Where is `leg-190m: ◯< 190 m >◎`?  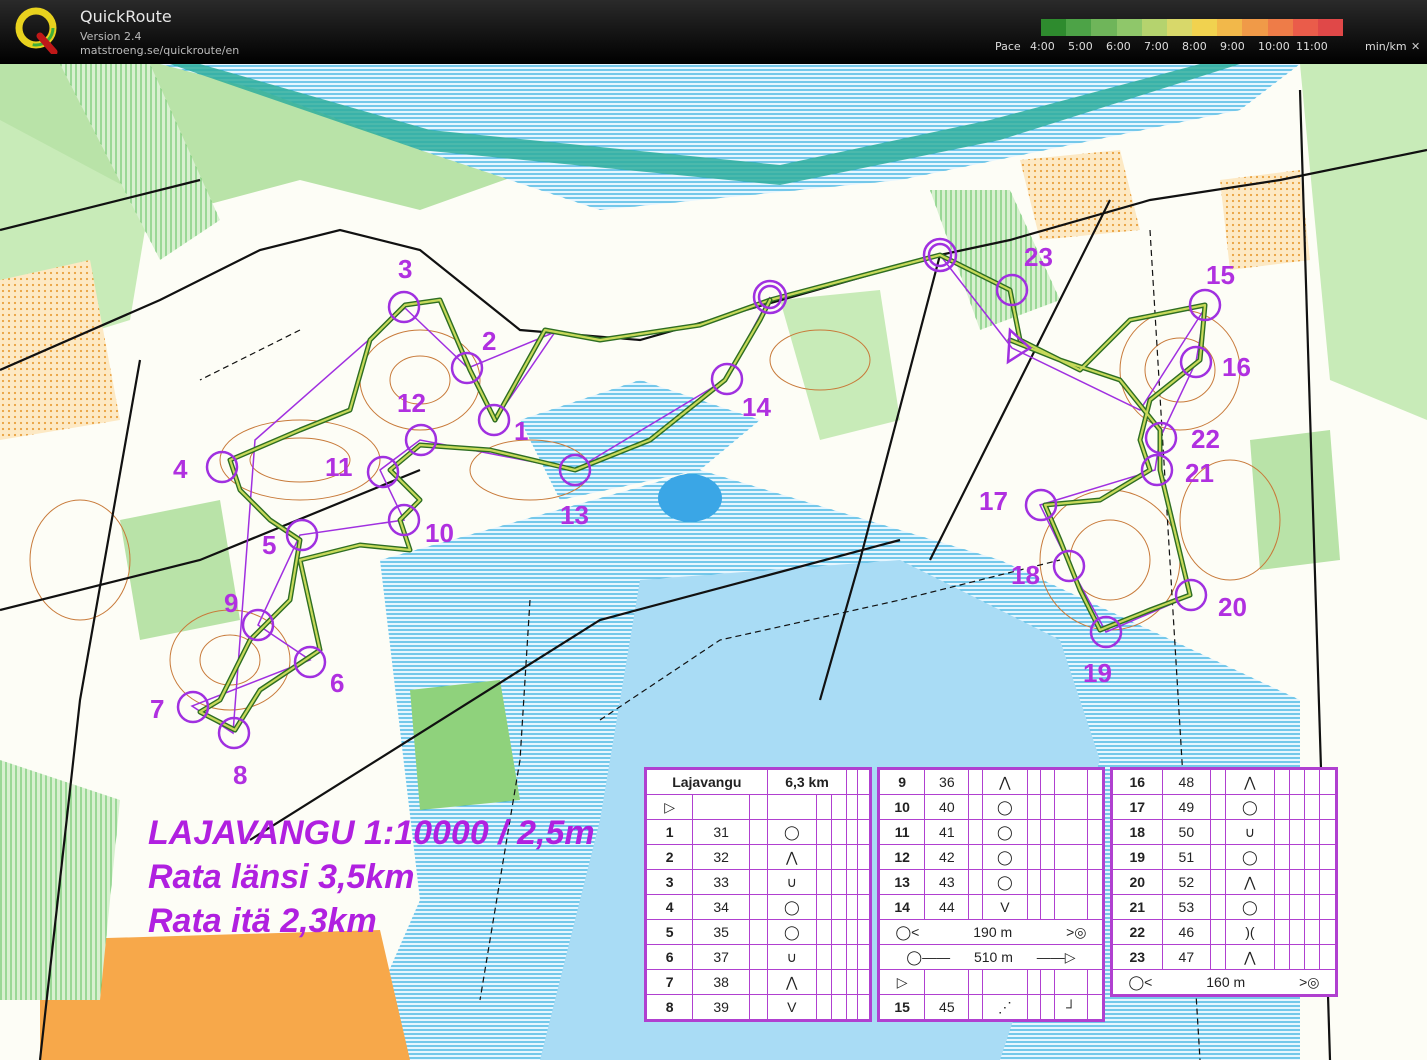
leg-190m: ◯< 190 m >◎ is located at coordinates (991, 932).